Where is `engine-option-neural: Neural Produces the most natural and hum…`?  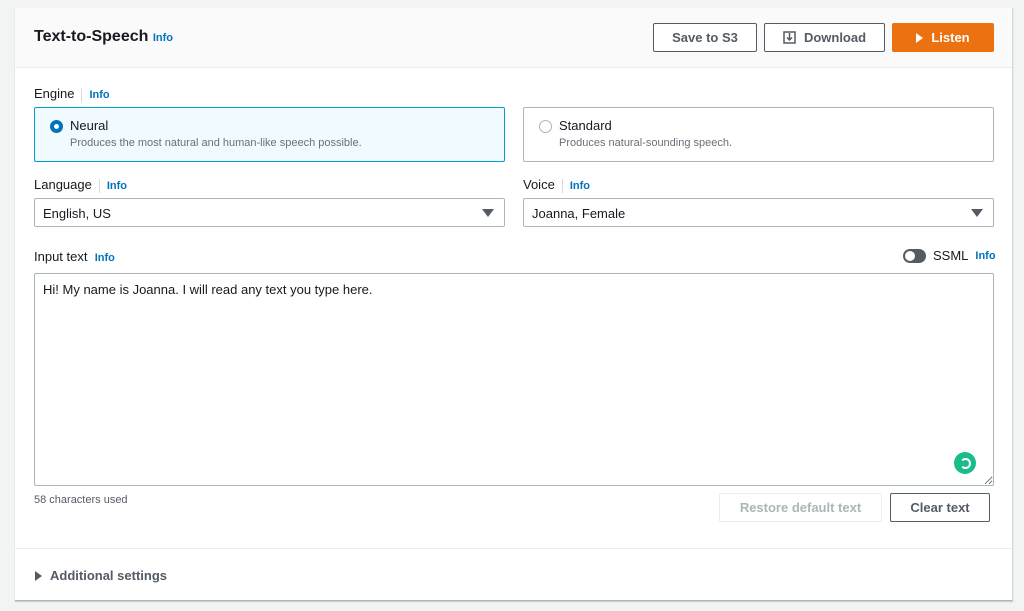
engine-option-neural: Neural Produces the most natural and hum… is located at coordinates (269, 134).